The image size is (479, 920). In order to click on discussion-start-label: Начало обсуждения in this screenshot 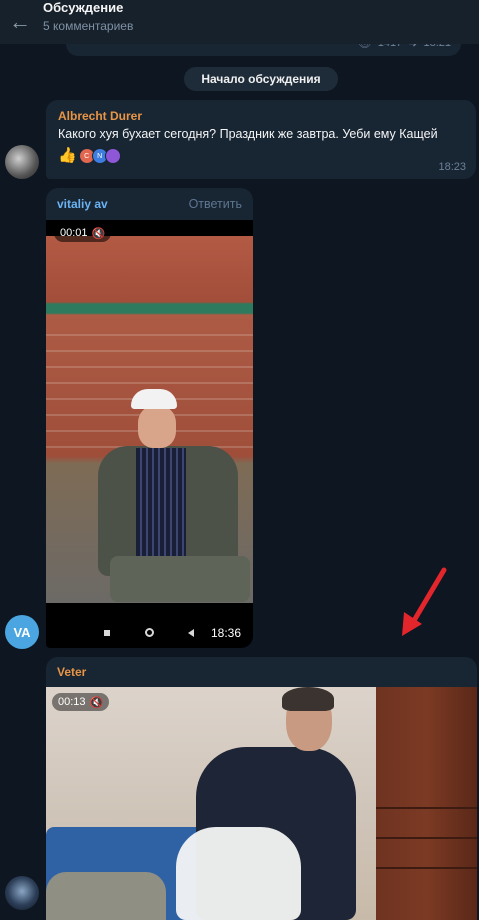, I will do `click(261, 79)`.